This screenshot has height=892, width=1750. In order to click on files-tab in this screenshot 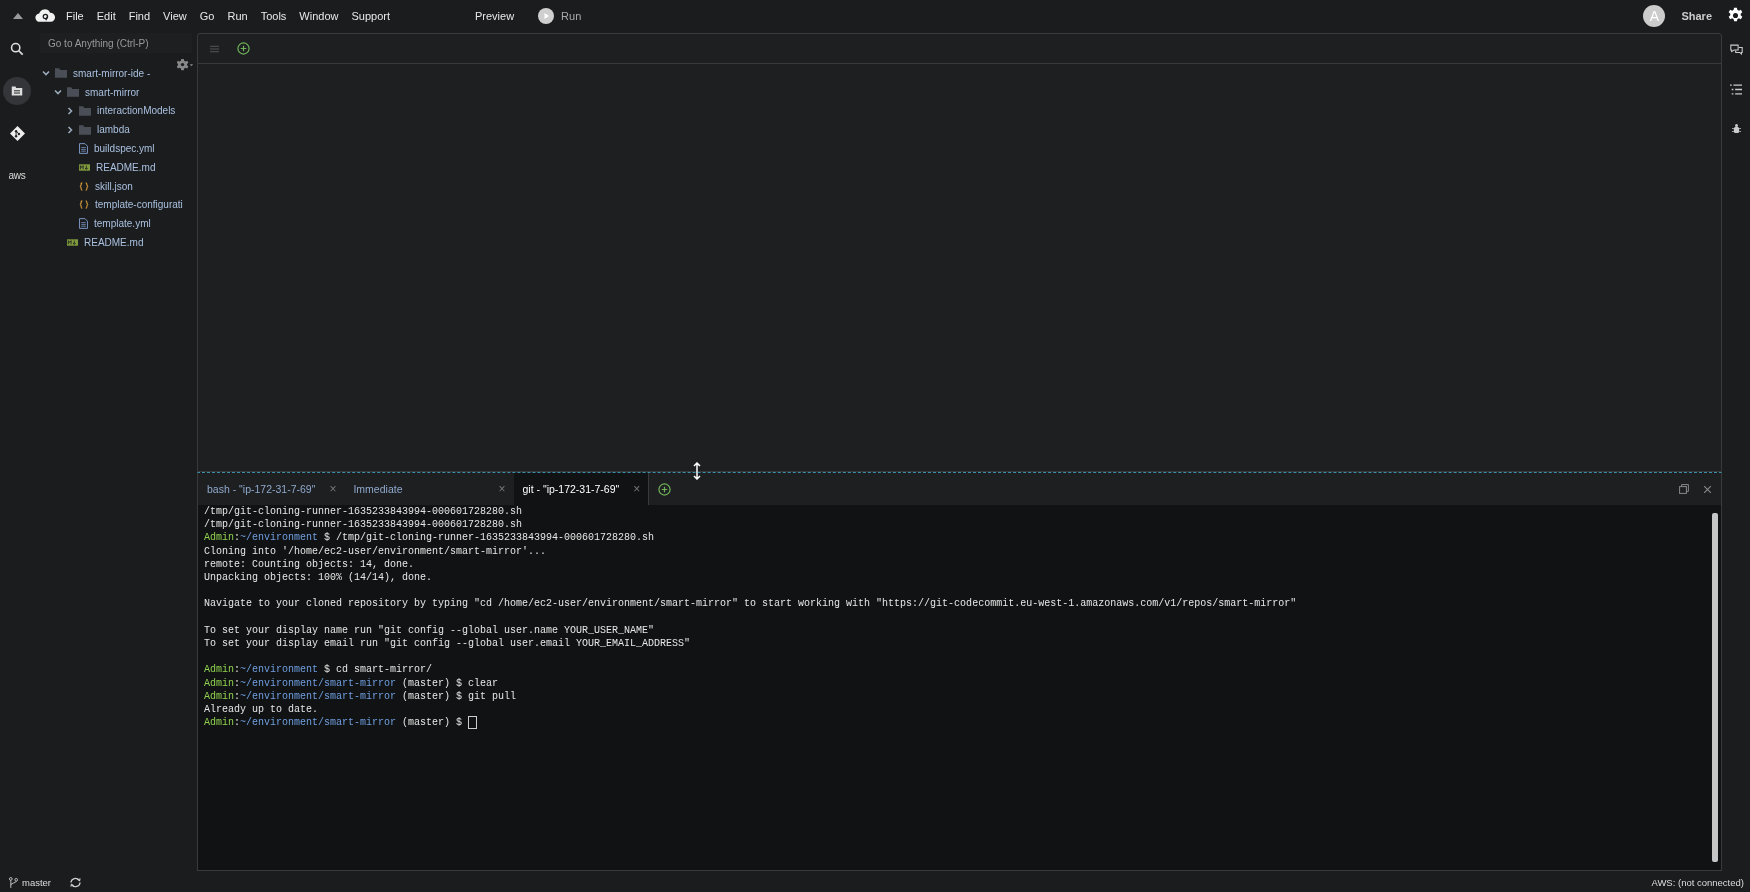, I will do `click(17, 91)`.